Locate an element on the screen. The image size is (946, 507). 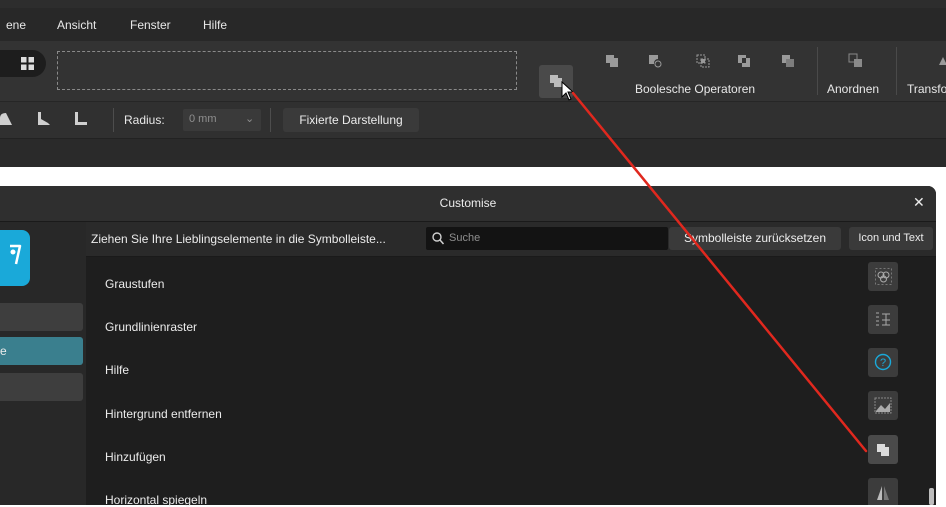
boolean-intersect-icon is located at coordinates (703, 61).